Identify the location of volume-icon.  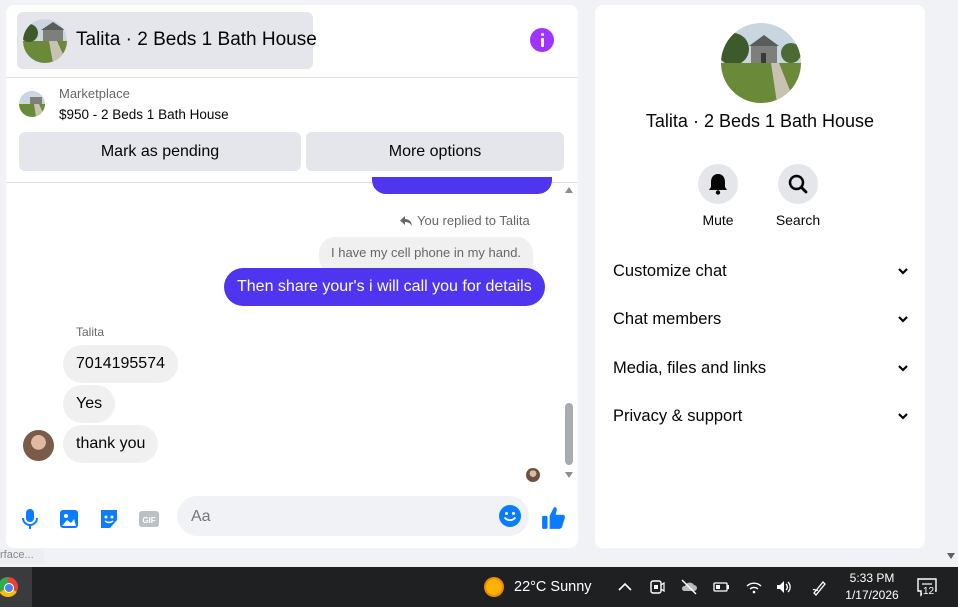
(784, 587).